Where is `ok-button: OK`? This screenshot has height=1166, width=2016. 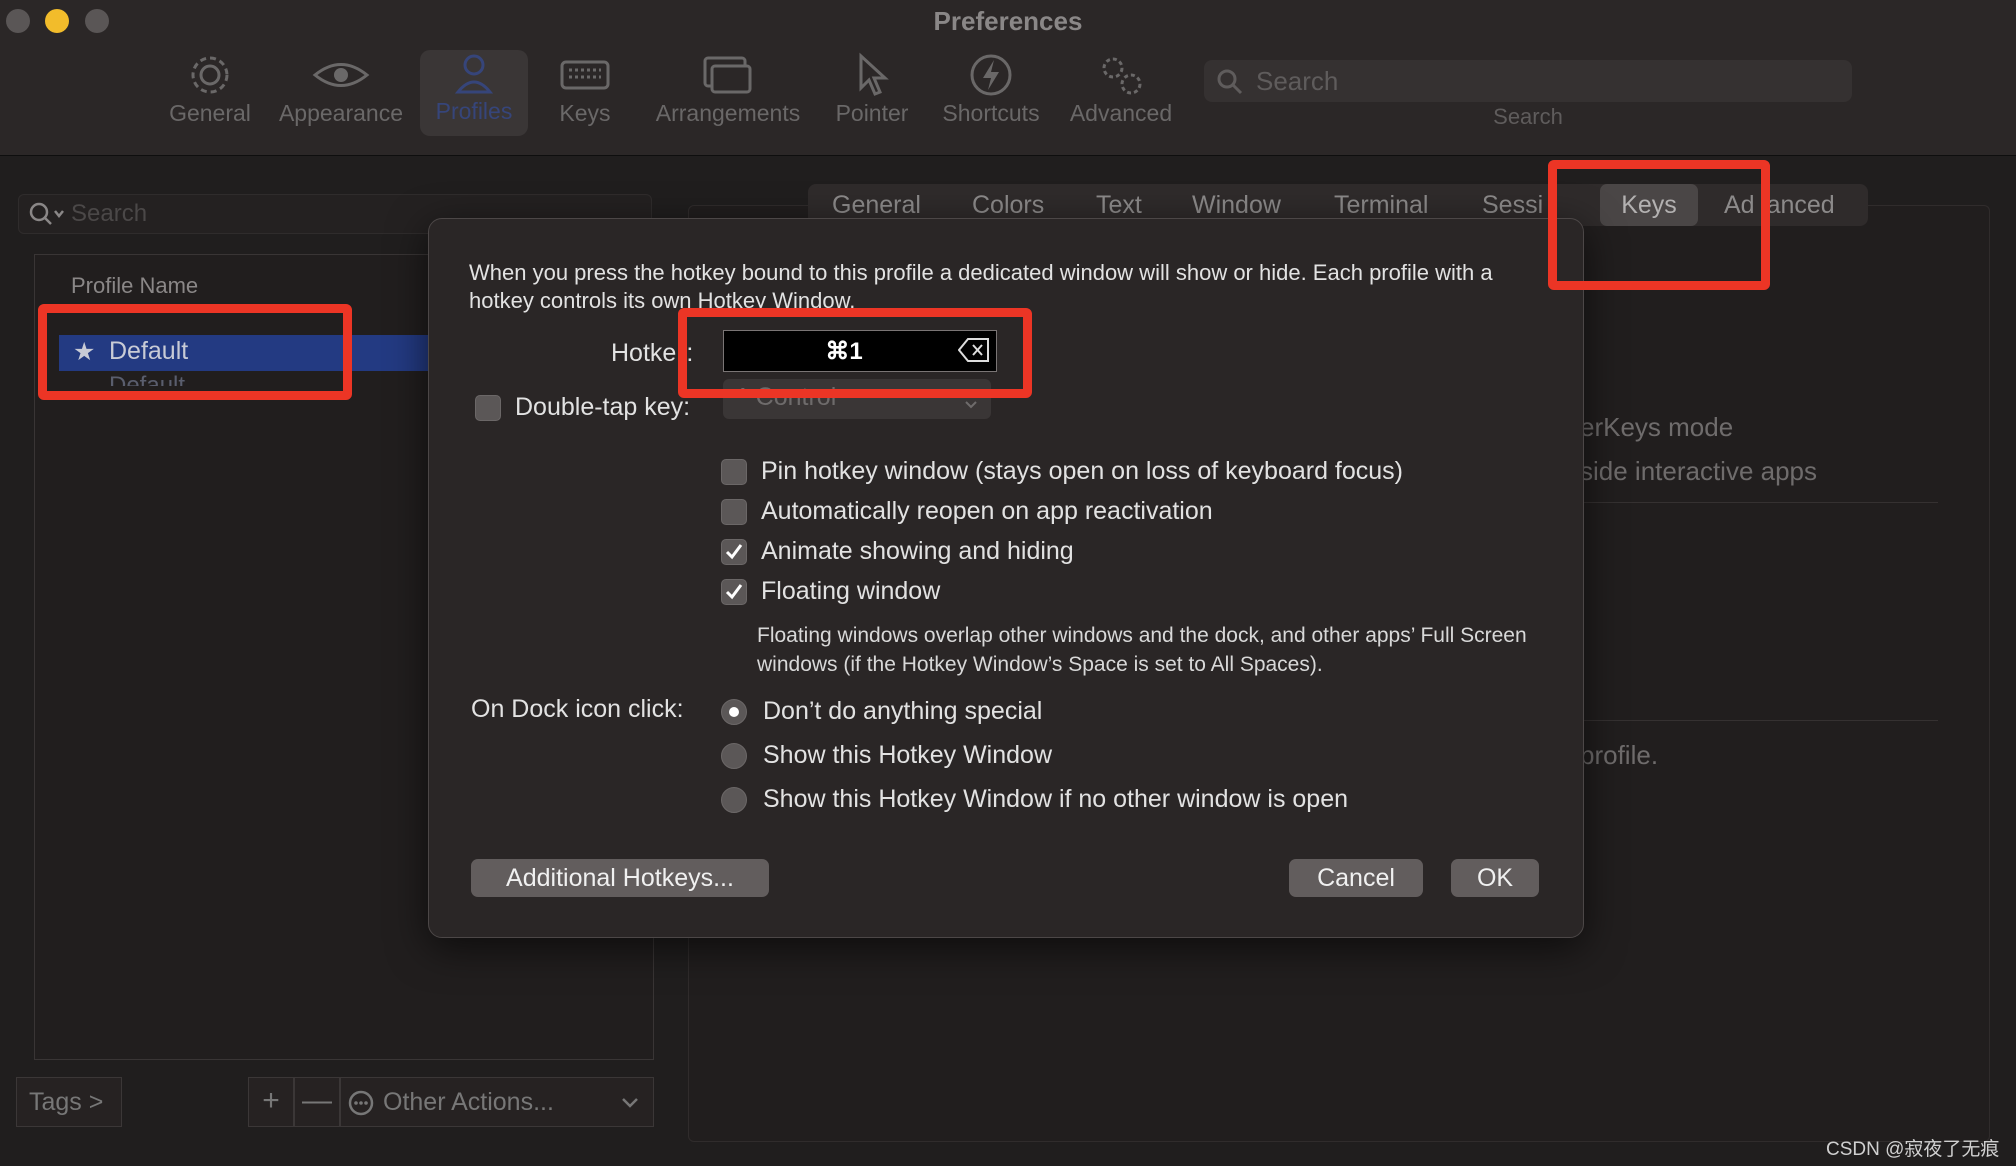 ok-button: OK is located at coordinates (1495, 878).